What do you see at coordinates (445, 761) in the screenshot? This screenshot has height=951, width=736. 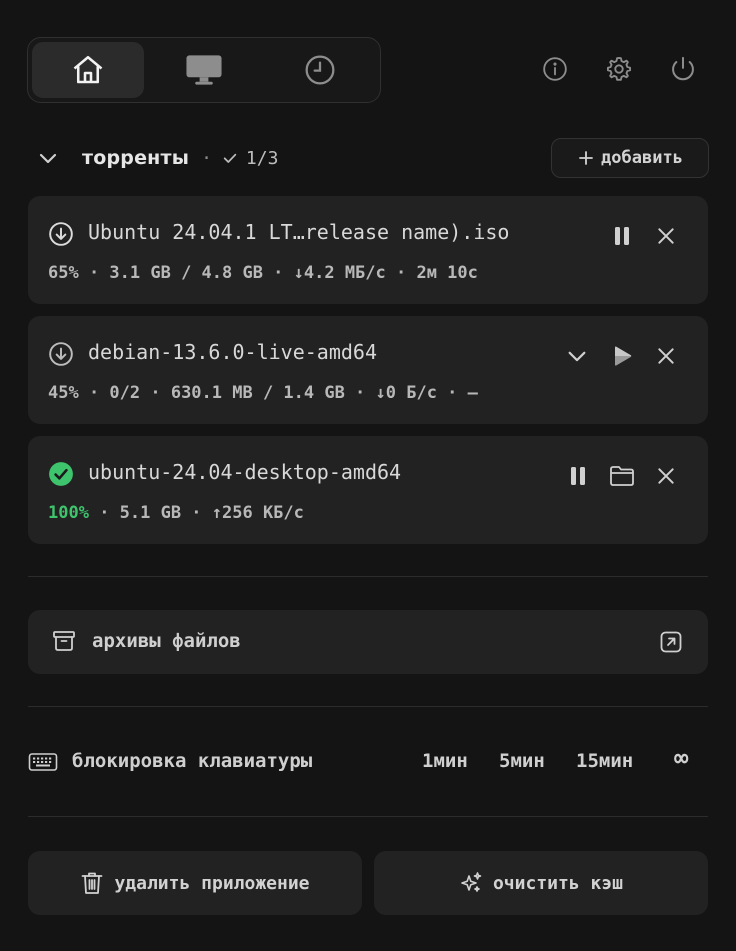 I see `lock-option-1min: 1мин` at bounding box center [445, 761].